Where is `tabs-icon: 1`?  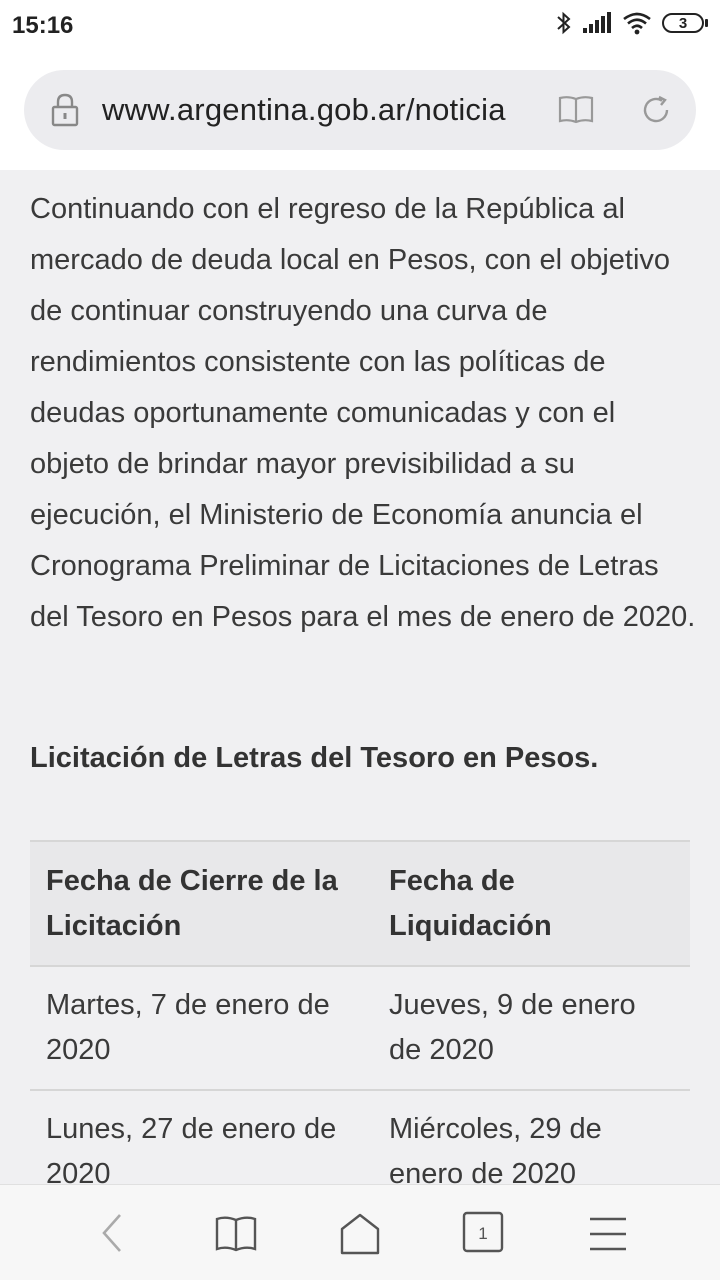
tabs-icon: 1 is located at coordinates (483, 1234).